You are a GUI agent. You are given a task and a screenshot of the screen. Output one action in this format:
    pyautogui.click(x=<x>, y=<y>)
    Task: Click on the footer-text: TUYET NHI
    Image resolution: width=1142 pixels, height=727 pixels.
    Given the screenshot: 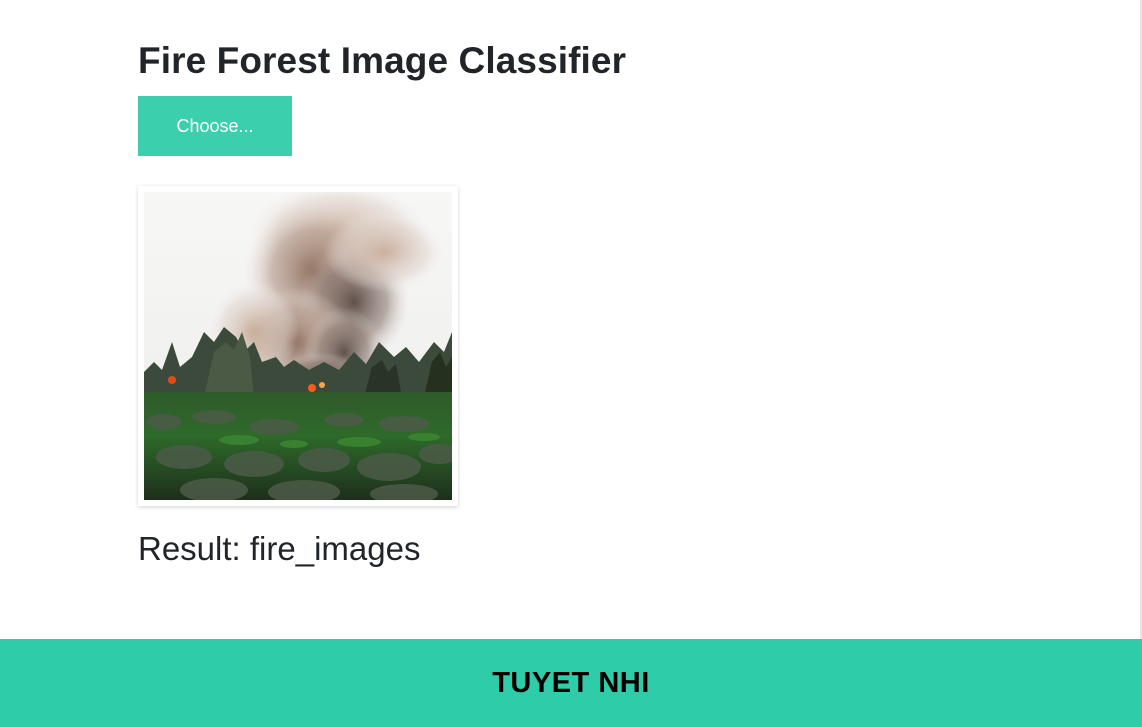 What is the action you would take?
    pyautogui.click(x=571, y=682)
    